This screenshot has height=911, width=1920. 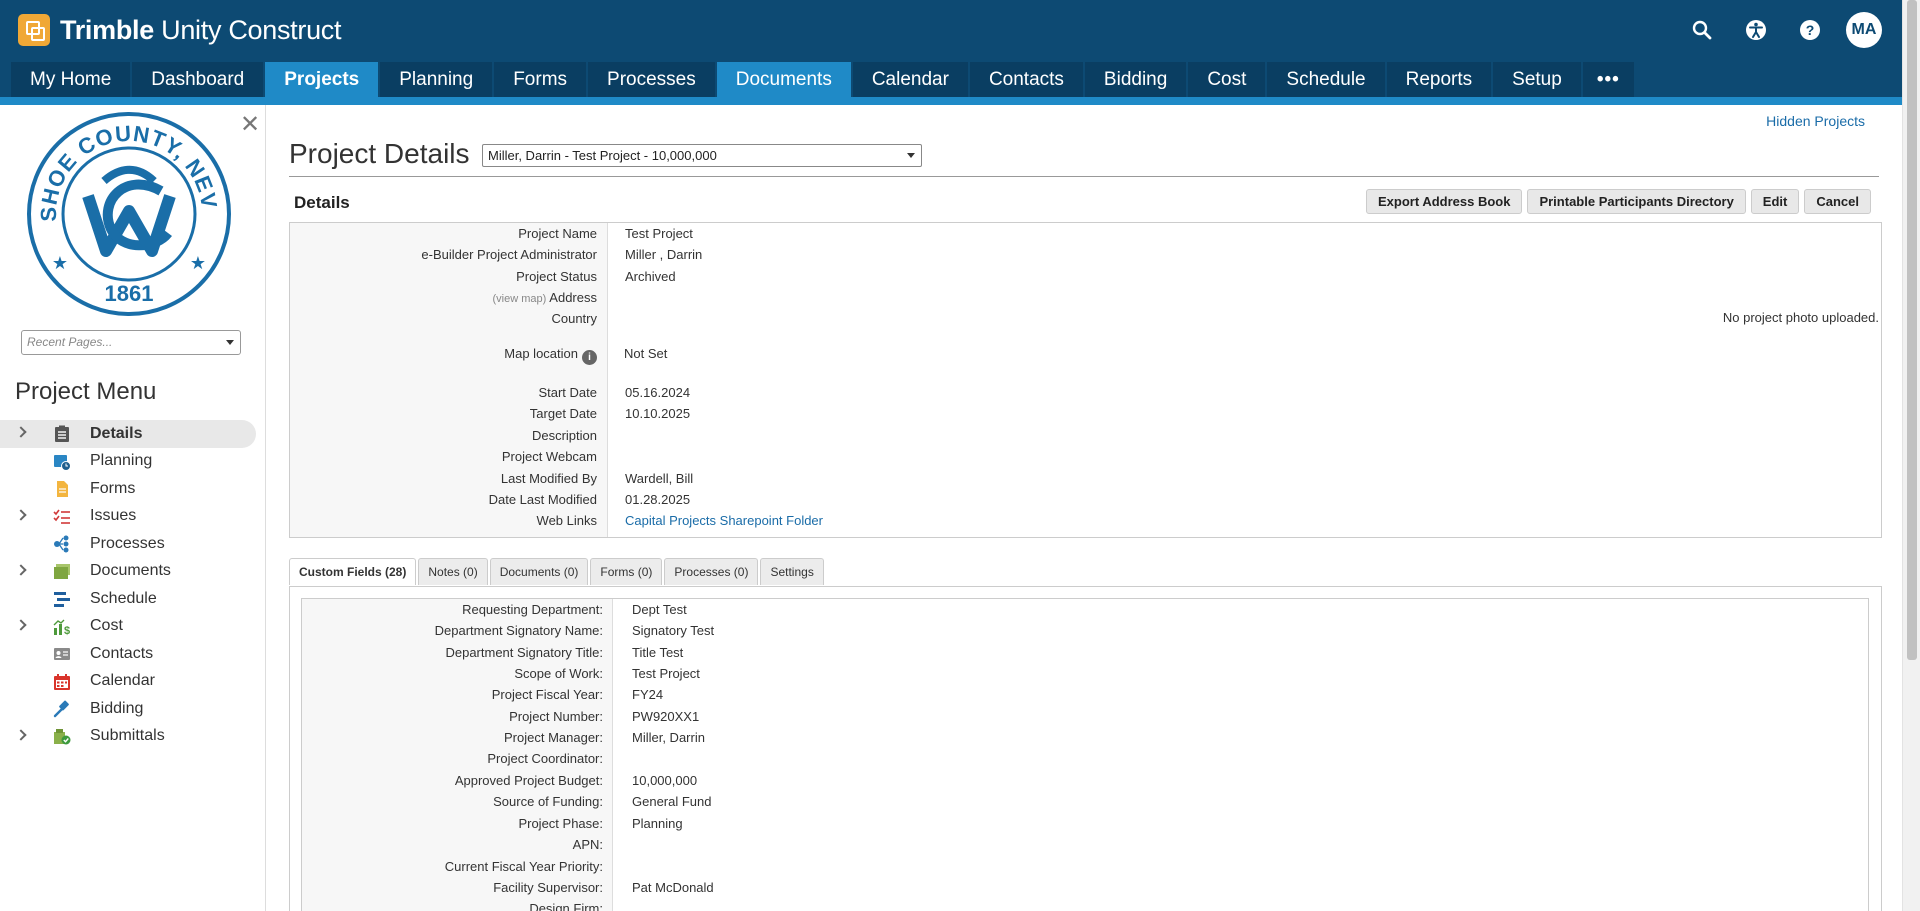 What do you see at coordinates (62, 681) in the screenshot?
I see `calendar-icon` at bounding box center [62, 681].